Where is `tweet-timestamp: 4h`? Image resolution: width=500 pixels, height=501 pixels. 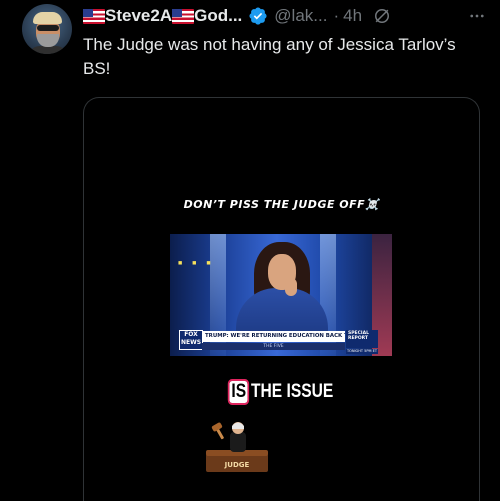
tweet-timestamp: 4h is located at coordinates (352, 16).